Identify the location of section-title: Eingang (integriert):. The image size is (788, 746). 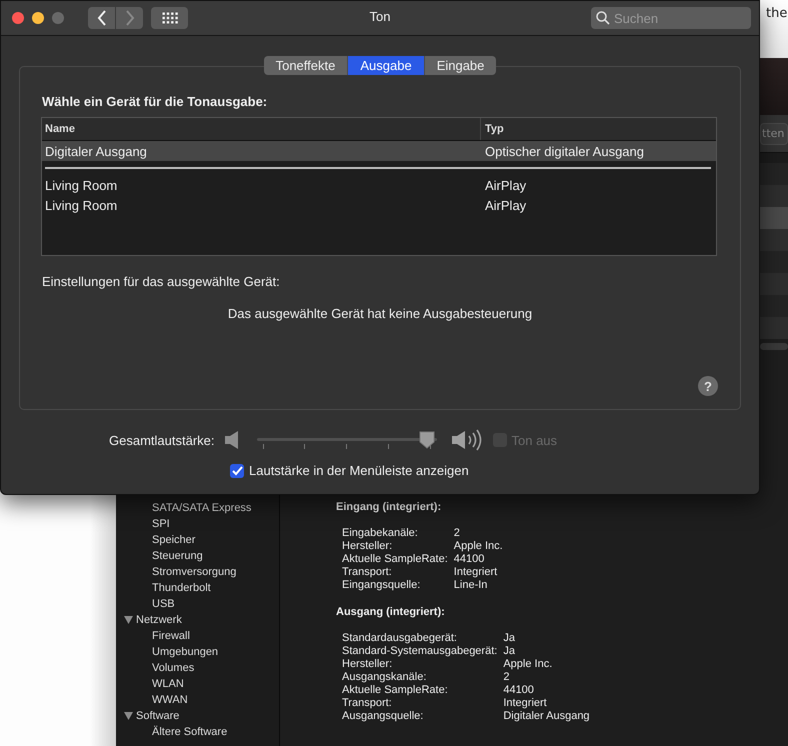
(389, 507).